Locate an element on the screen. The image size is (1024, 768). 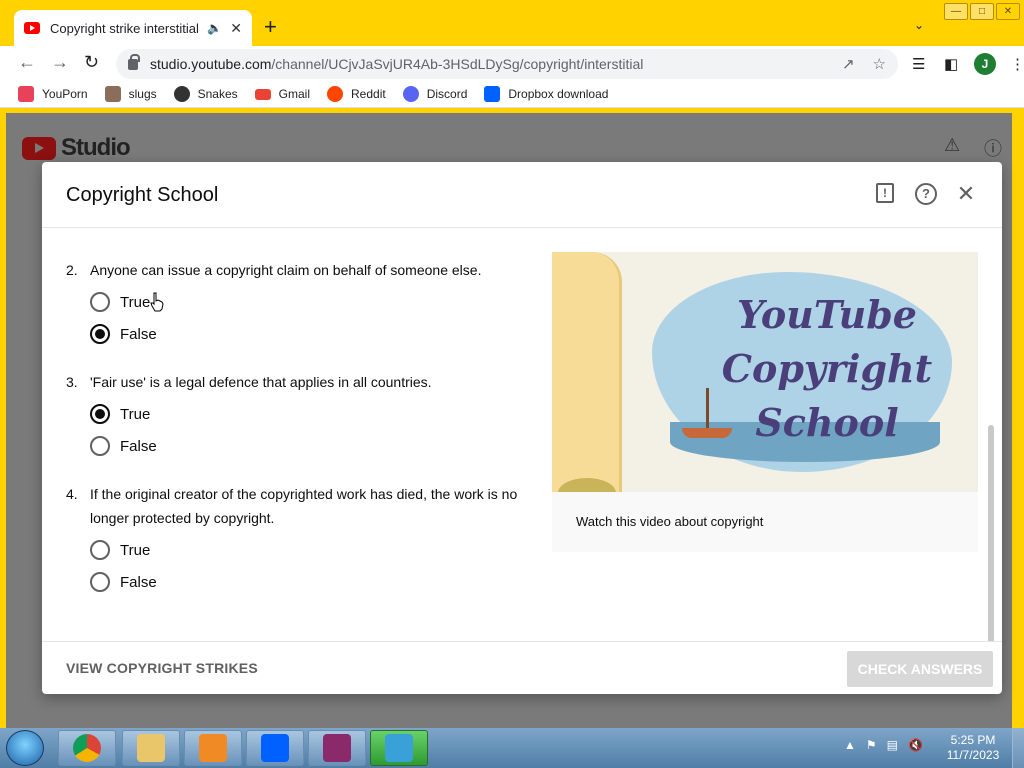
taskbar-active-app is located at coordinates (399, 748).